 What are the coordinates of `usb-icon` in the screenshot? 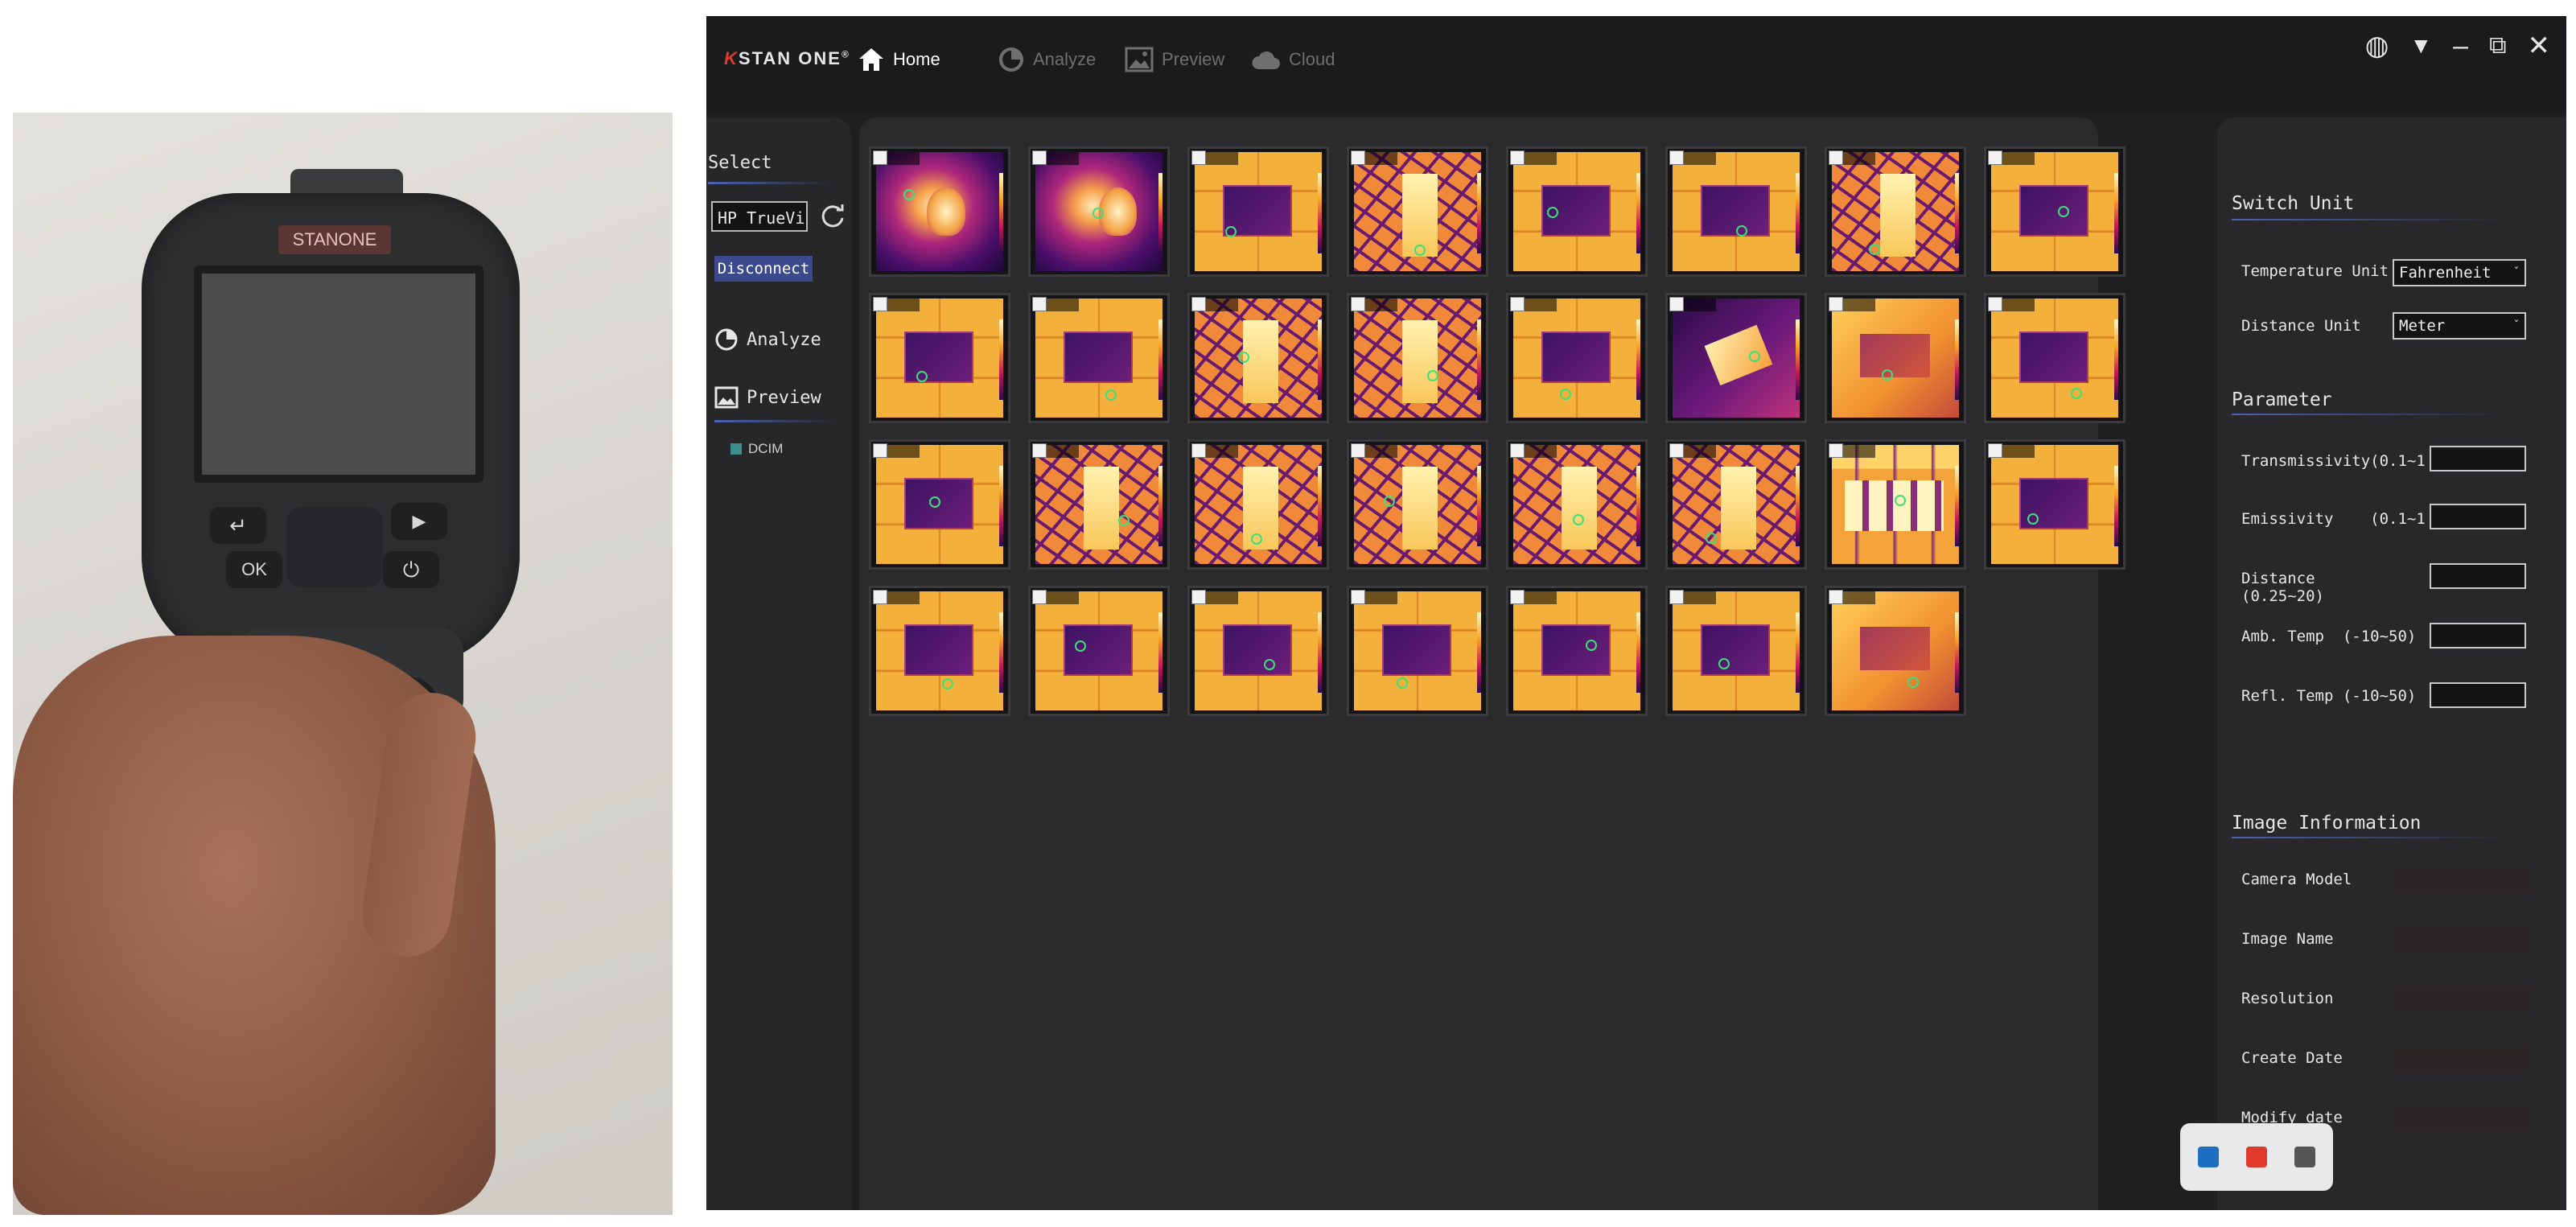 It's located at (2304, 1157).